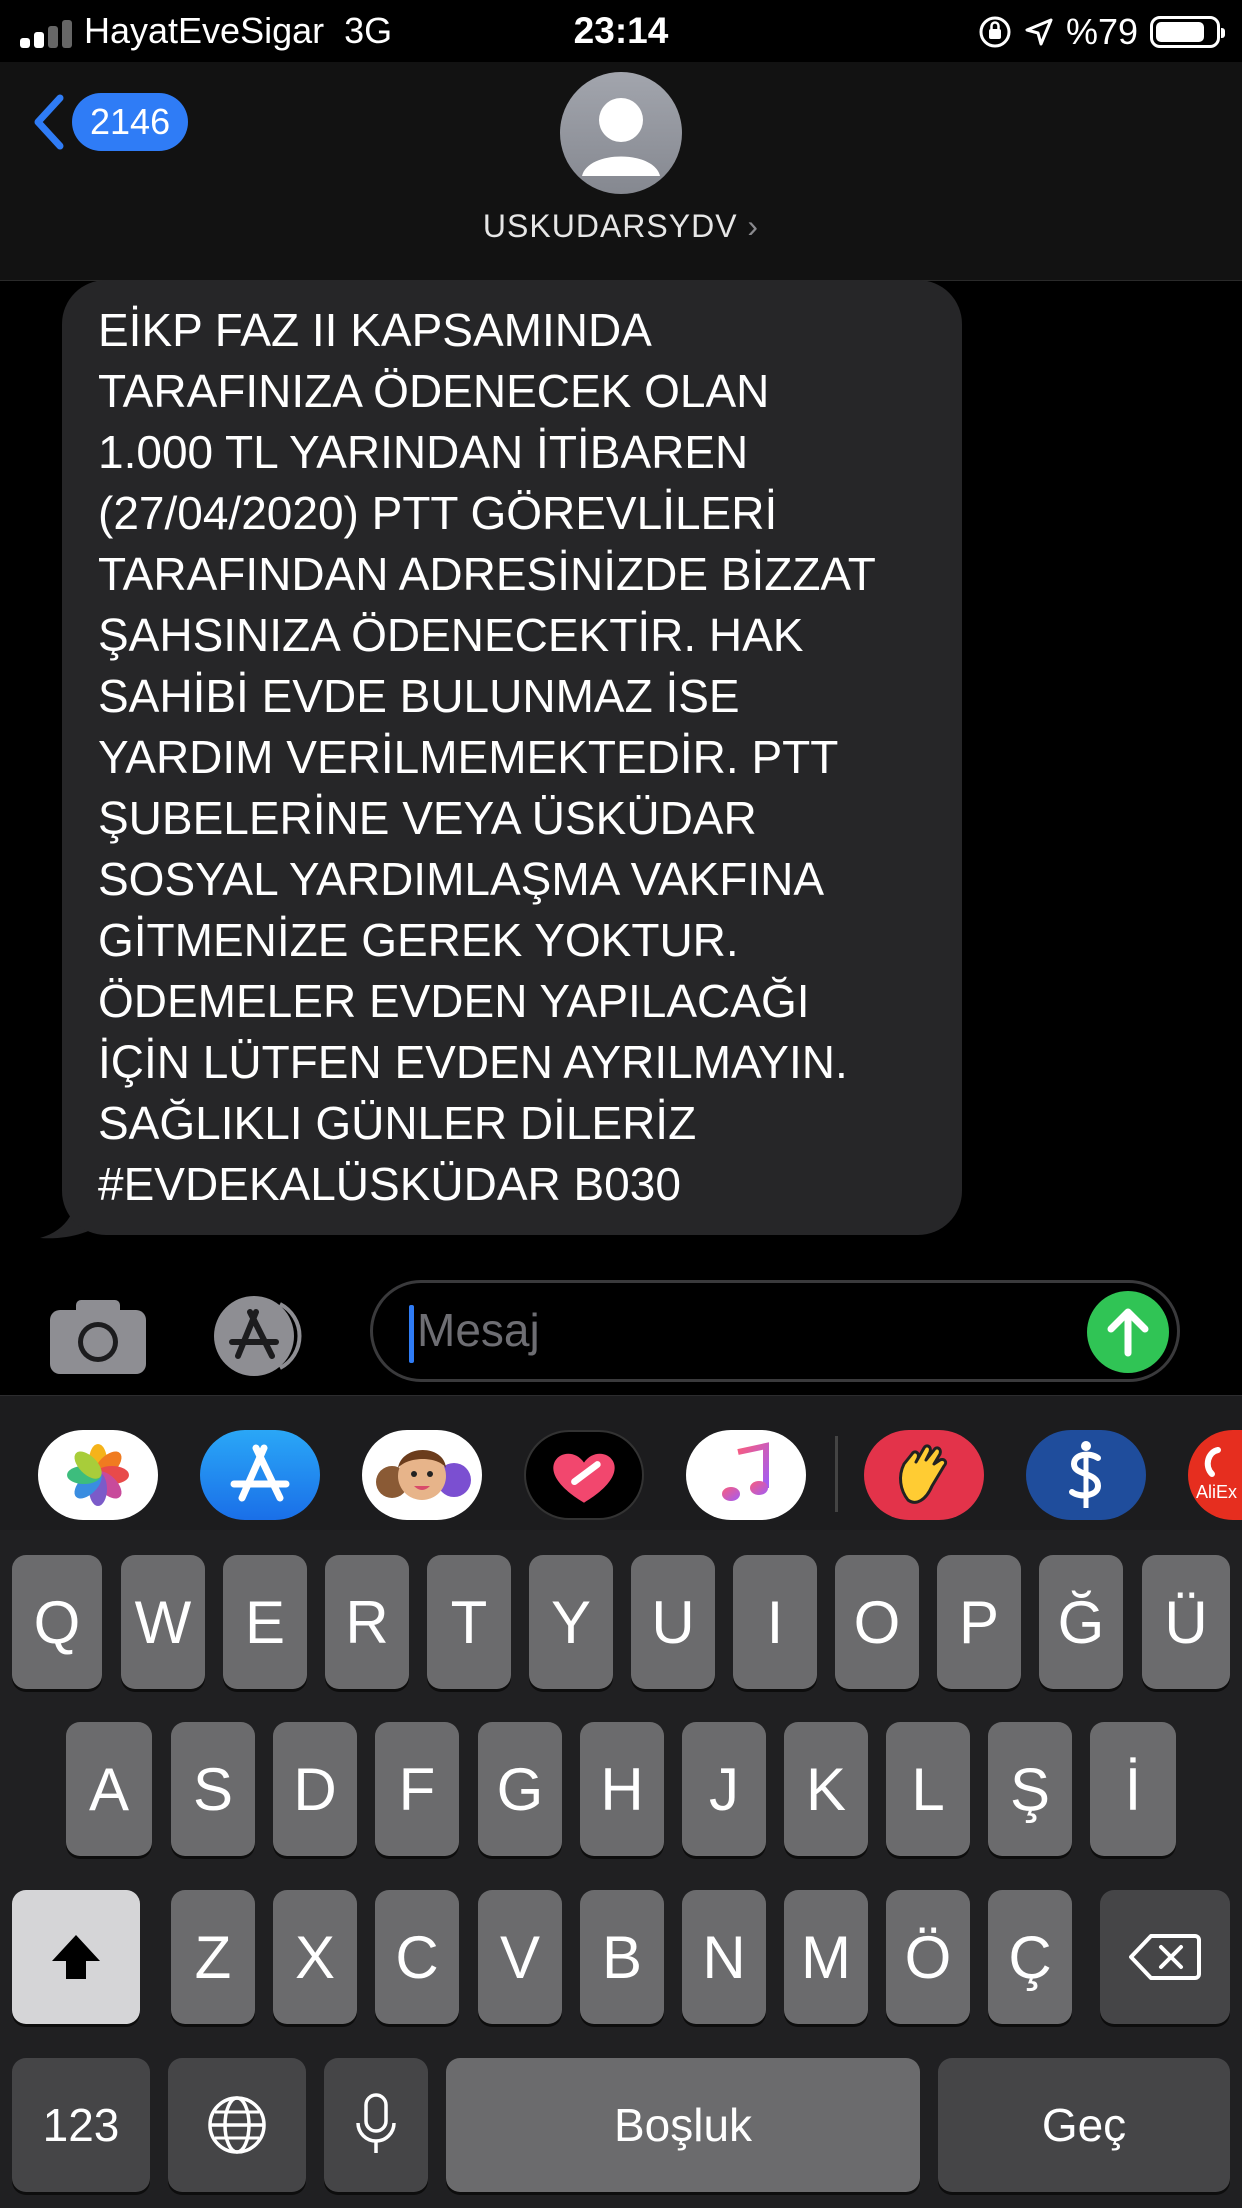  I want to click on key-g: G, so click(520, 1789).